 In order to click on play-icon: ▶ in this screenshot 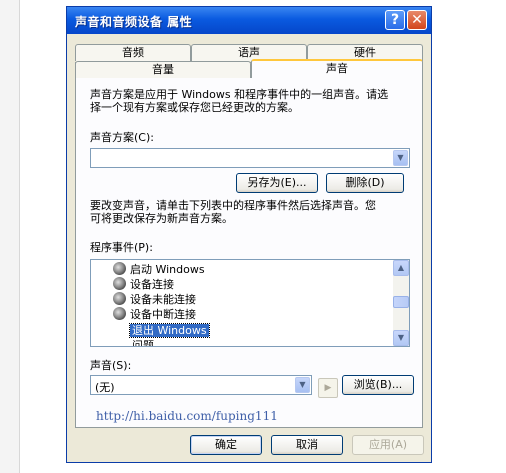, I will do `click(328, 388)`.